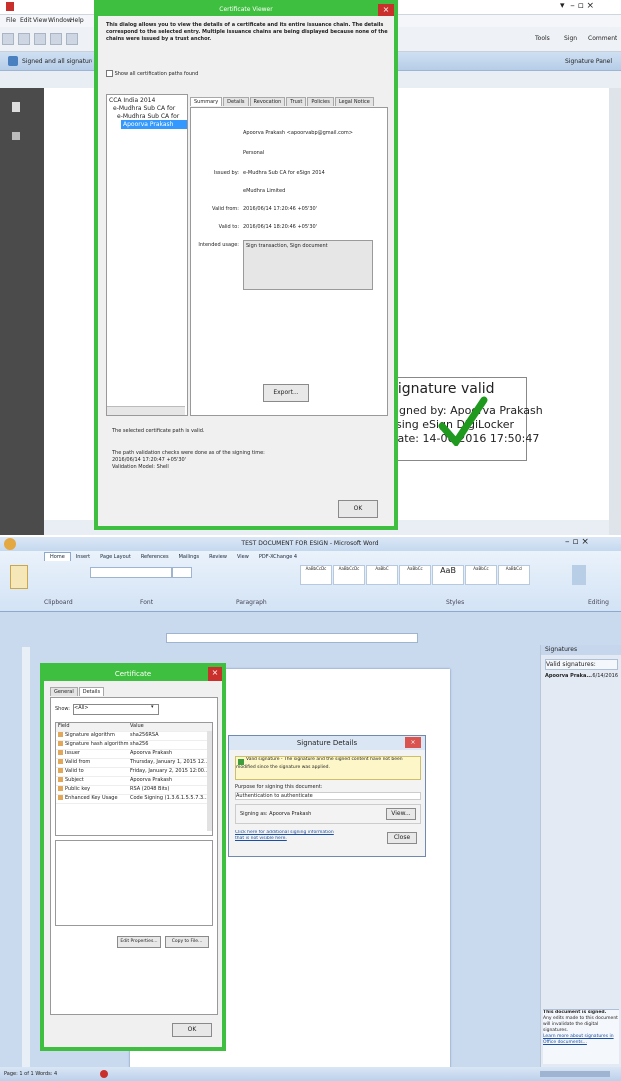 Image resolution: width=621 pixels, height=1081 pixels. I want to click on chevron-down-icon: ▾, so click(154, 708).